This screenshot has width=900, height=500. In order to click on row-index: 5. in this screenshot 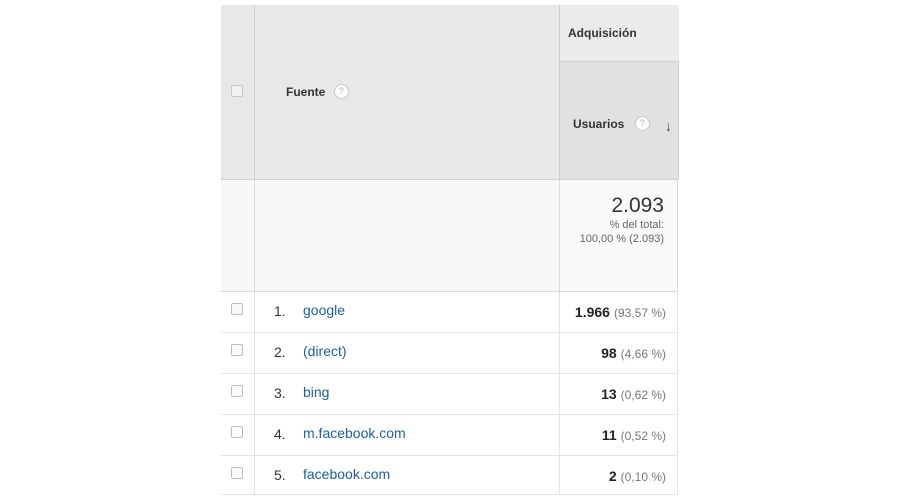, I will do `click(280, 475)`.